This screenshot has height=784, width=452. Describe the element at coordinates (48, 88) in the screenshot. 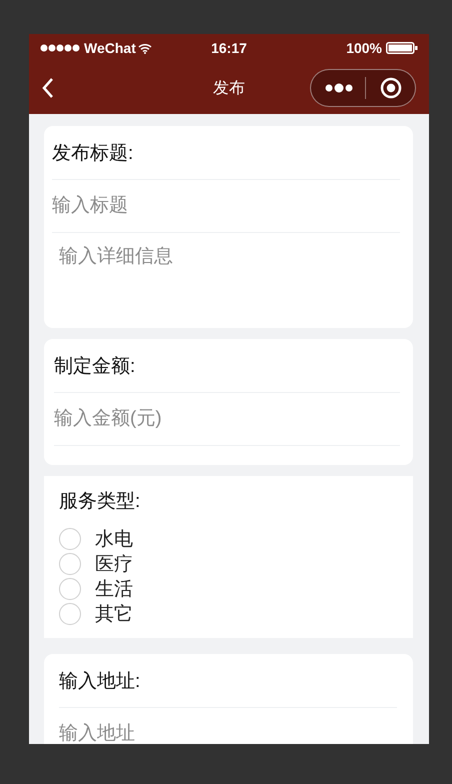

I see `back-icon` at that location.